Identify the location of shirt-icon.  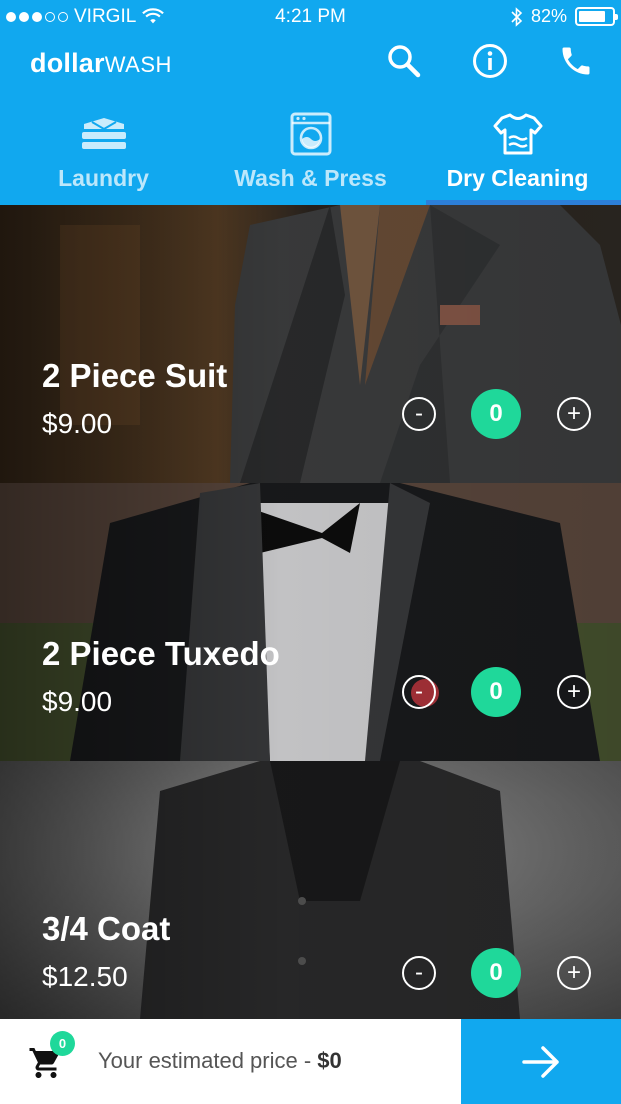
(517, 134).